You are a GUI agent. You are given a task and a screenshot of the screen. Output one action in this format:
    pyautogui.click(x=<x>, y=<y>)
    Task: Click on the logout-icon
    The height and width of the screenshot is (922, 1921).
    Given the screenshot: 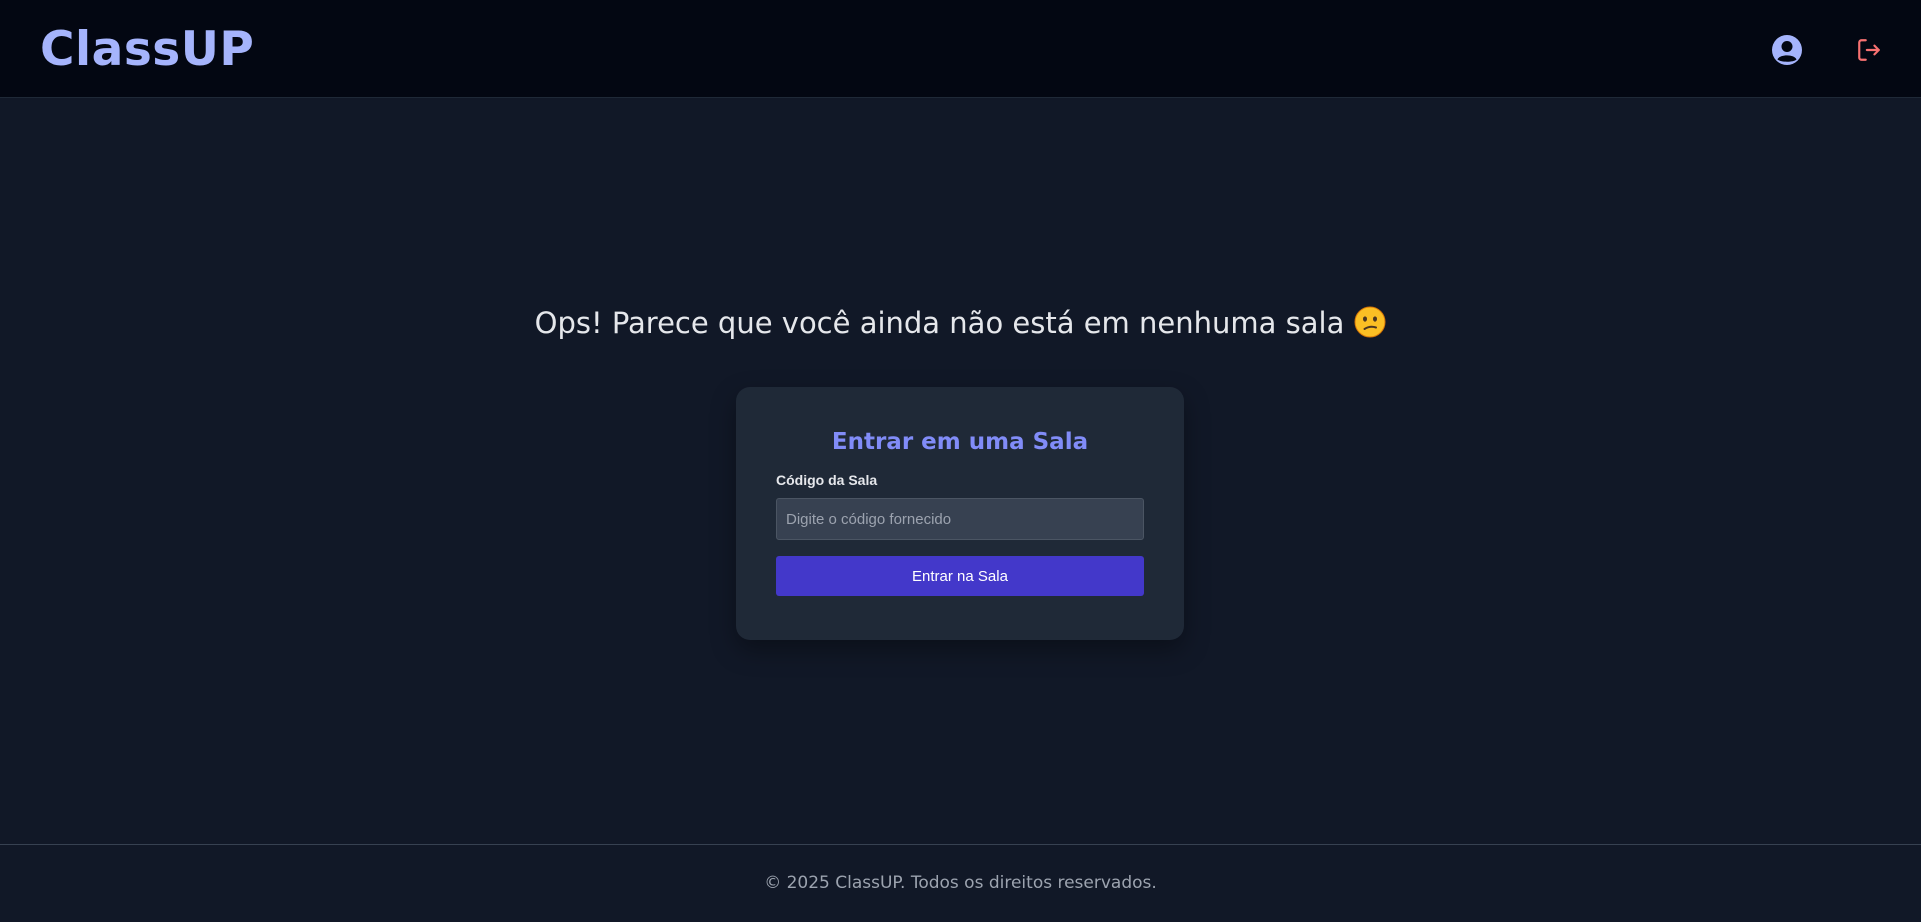 What is the action you would take?
    pyautogui.click(x=1869, y=50)
    